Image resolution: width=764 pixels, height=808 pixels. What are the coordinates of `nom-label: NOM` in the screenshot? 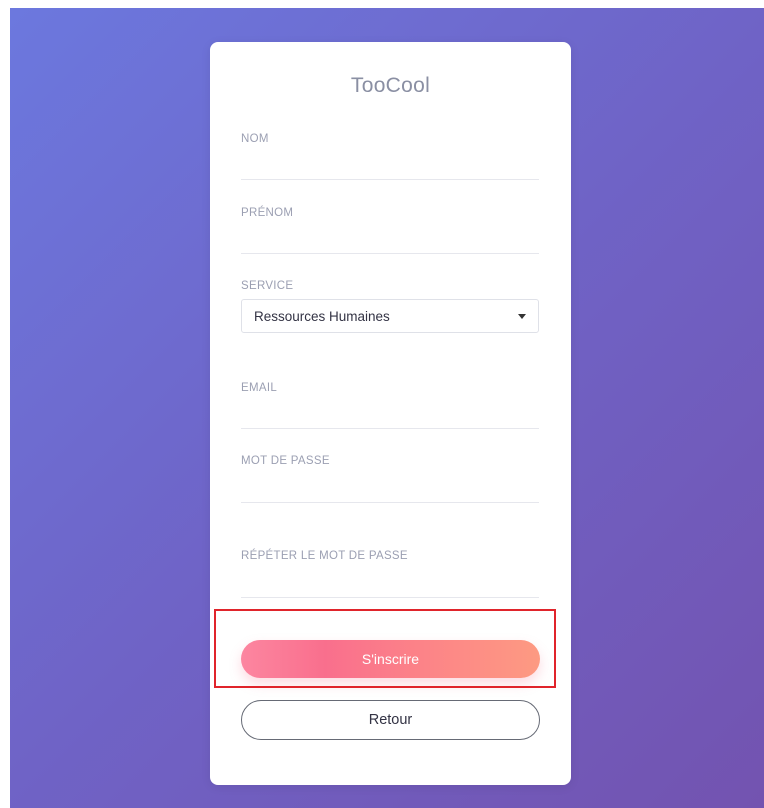 It's located at (255, 139).